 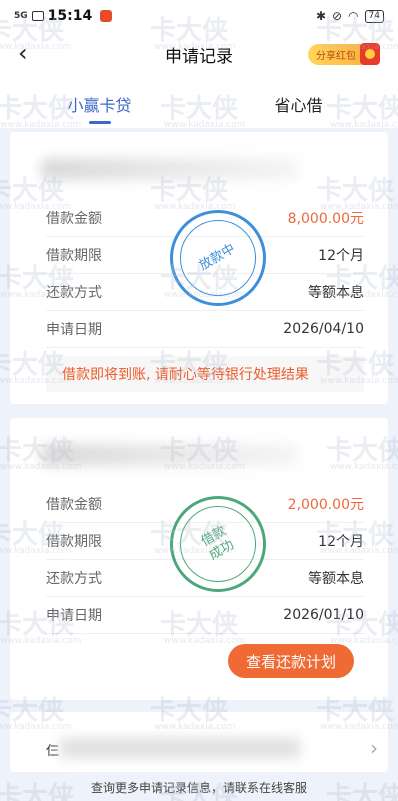 I want to click on back-button: ‹, so click(x=23, y=53).